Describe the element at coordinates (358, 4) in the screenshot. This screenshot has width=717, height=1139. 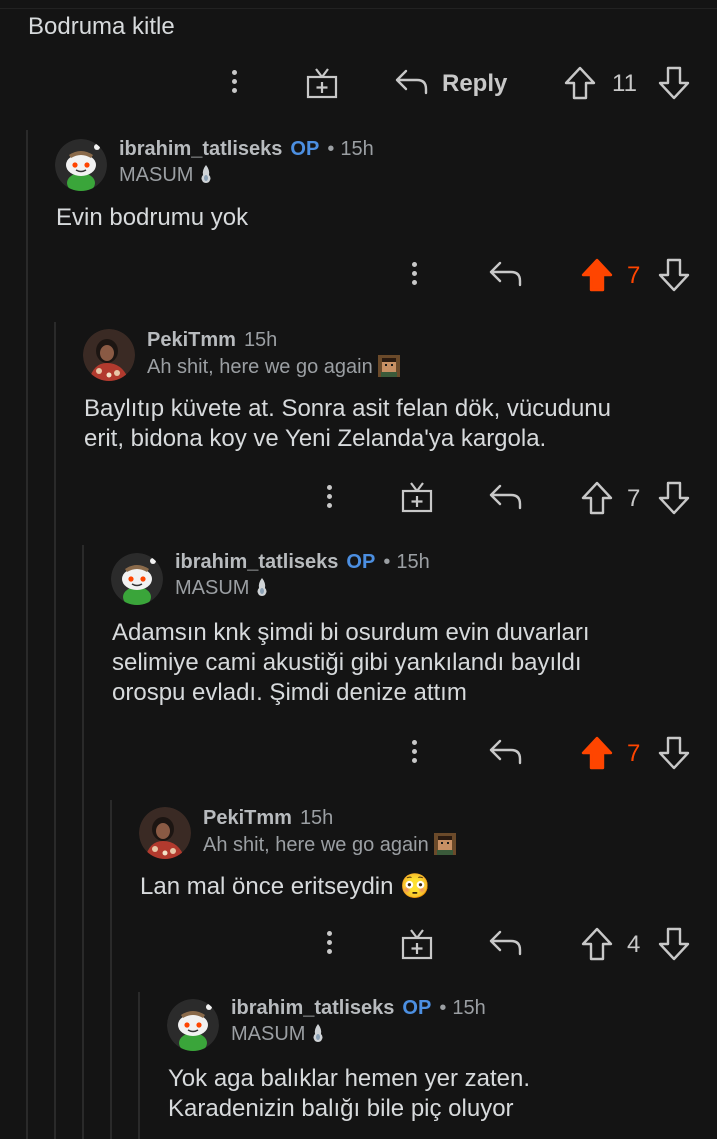
I see `top-divider` at that location.